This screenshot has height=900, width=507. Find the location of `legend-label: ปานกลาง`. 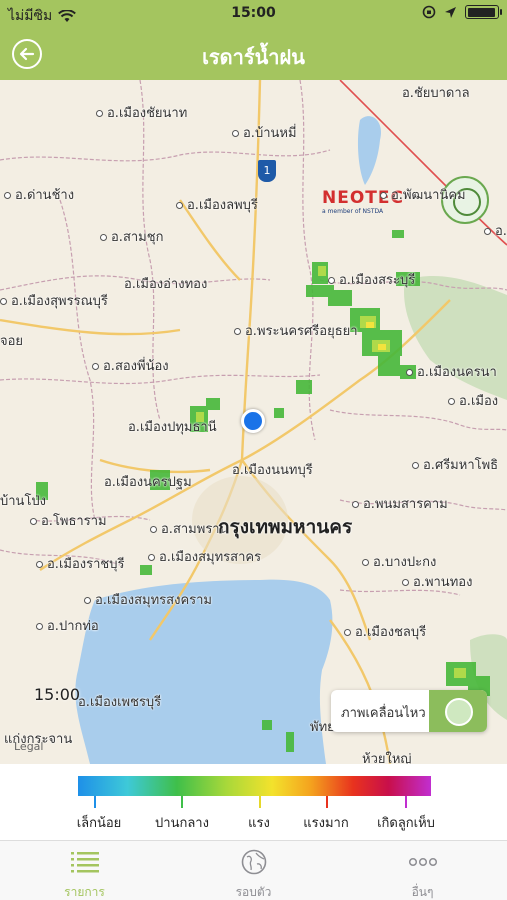

legend-label: ปานกลาง is located at coordinates (182, 823).